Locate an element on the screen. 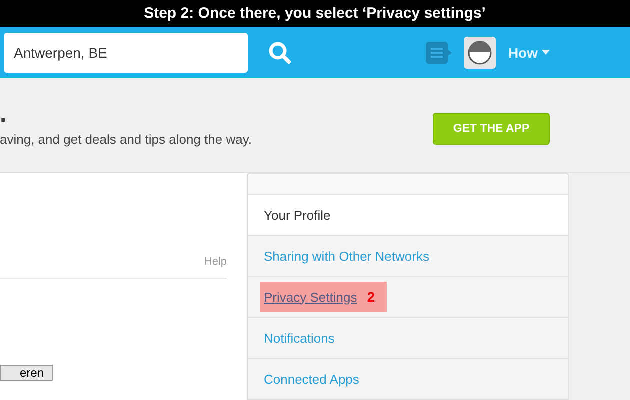  caret-icon is located at coordinates (546, 53).